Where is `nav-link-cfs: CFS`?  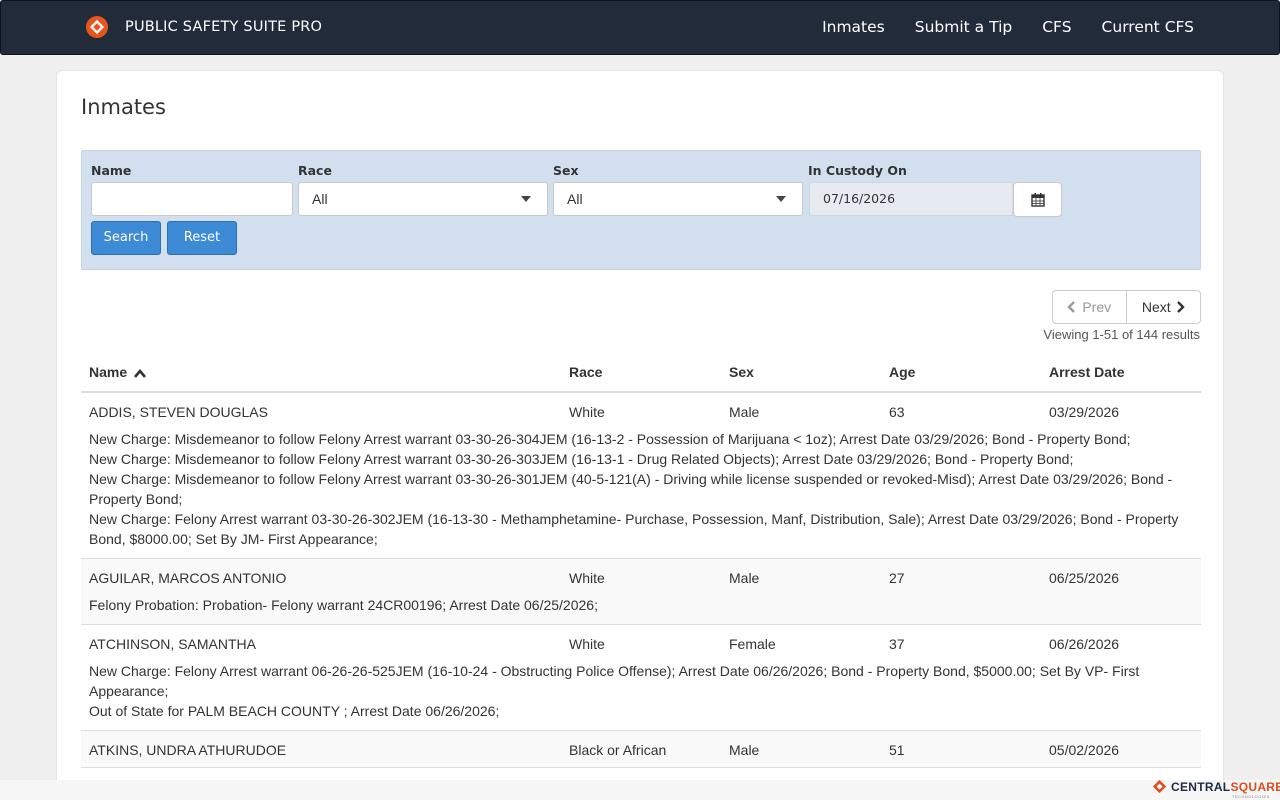
nav-link-cfs: CFS is located at coordinates (1056, 27).